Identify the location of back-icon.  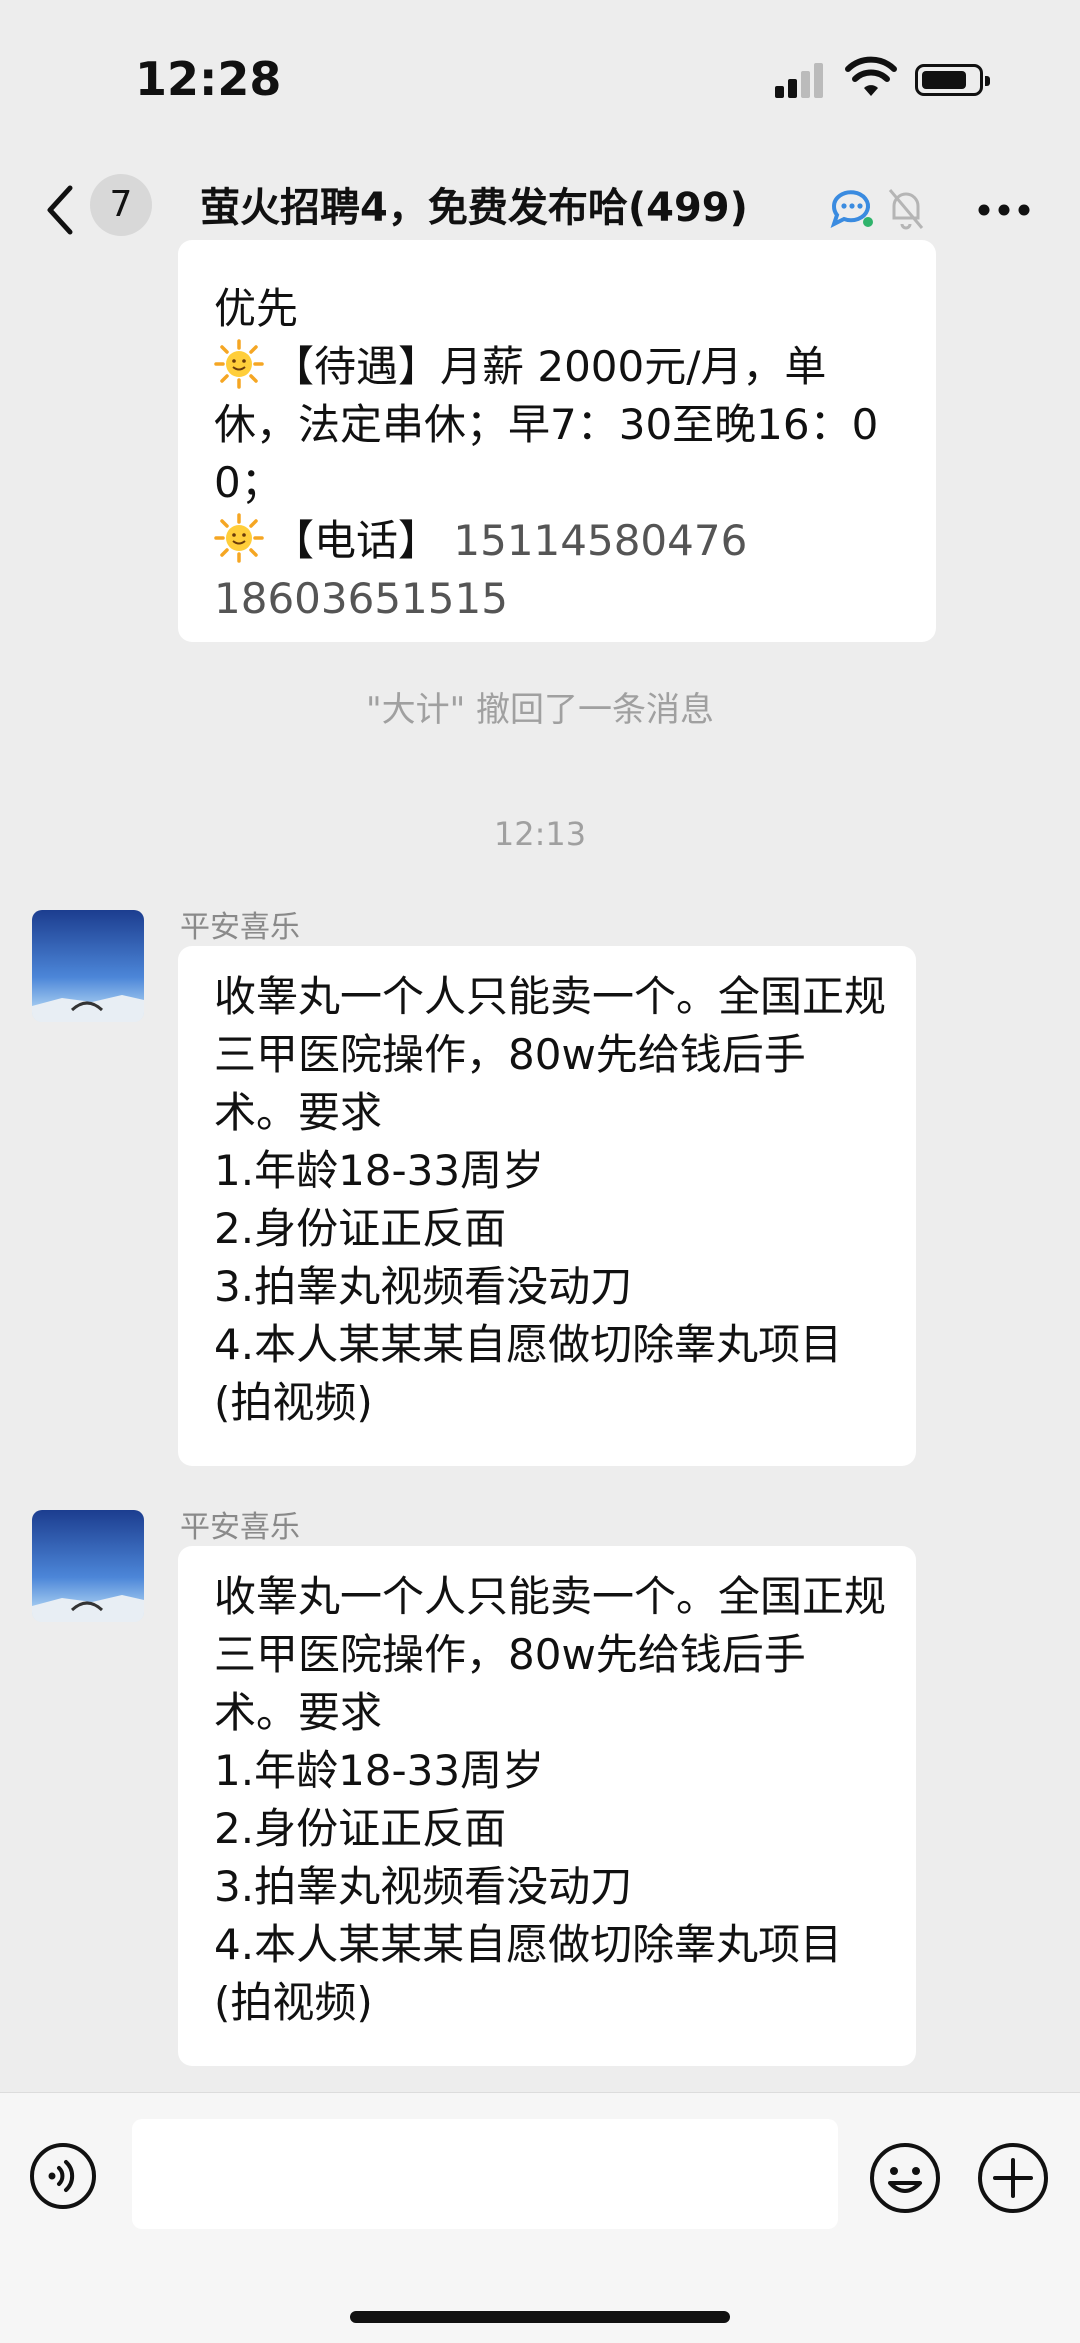
(60, 210).